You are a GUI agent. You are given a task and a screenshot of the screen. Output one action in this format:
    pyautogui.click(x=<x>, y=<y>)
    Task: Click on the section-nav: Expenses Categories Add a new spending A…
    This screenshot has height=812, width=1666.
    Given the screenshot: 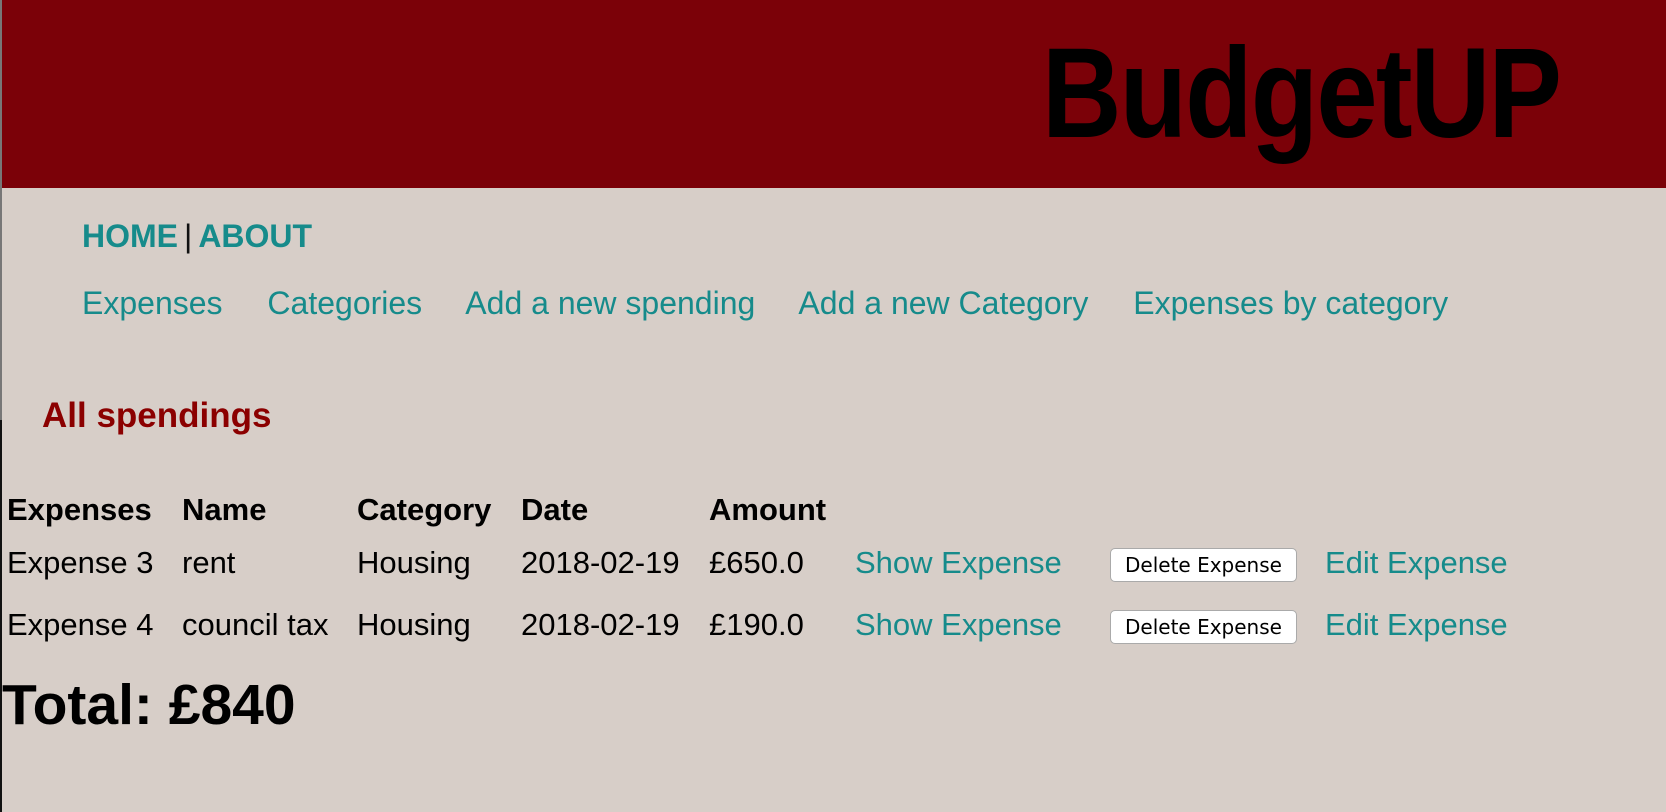 What is the action you would take?
    pyautogui.click(x=783, y=303)
    